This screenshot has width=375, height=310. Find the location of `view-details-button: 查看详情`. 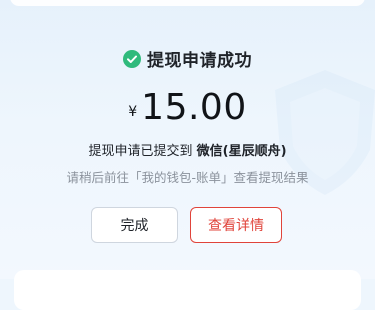

view-details-button: 查看详情 is located at coordinates (236, 225).